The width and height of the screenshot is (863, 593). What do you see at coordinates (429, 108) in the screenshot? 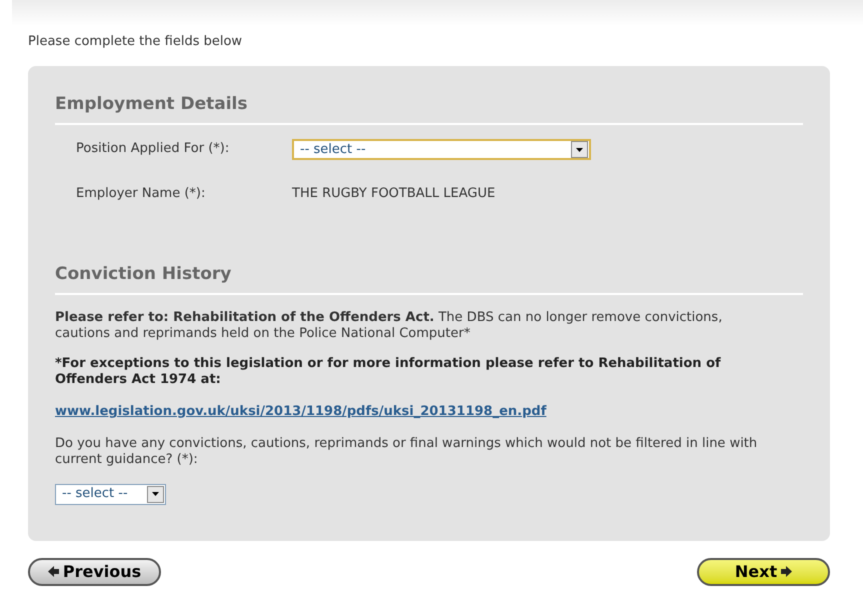
I see `section-heading: Employment Details` at bounding box center [429, 108].